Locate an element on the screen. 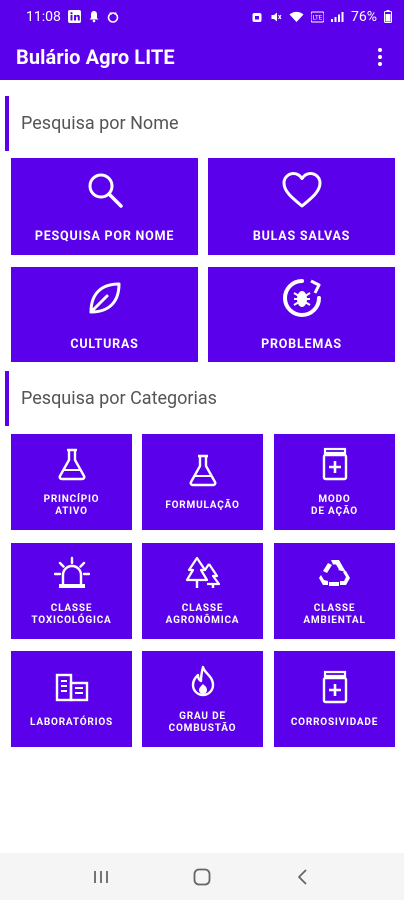 The height and width of the screenshot is (900, 404). battery-icon is located at coordinates (388, 16).